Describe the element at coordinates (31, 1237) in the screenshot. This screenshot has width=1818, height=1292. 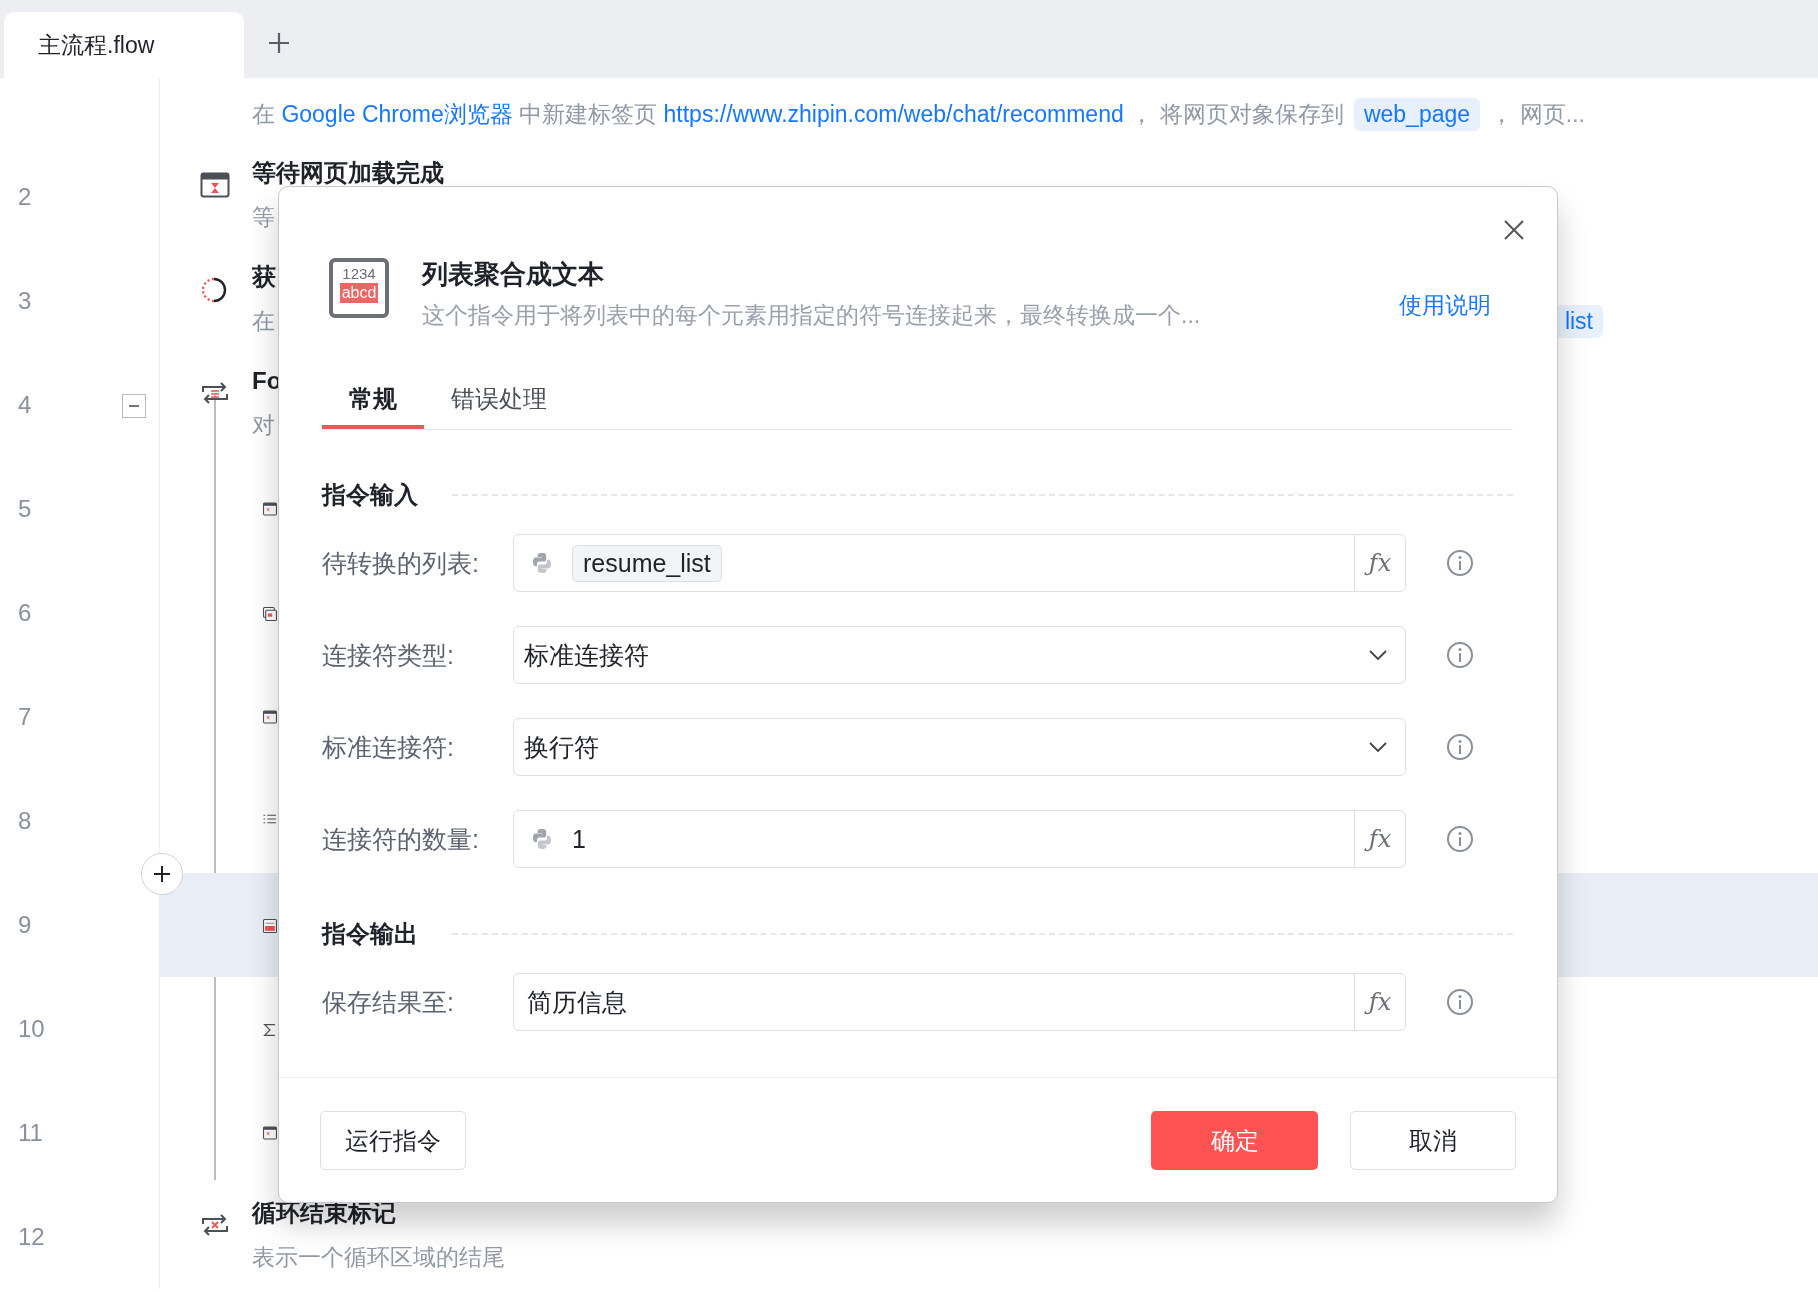
I see `line-number: 12` at that location.